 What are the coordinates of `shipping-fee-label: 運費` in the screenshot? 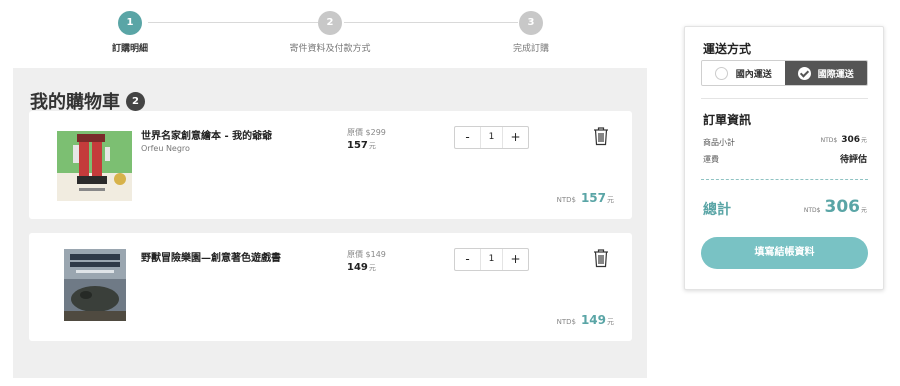 It's located at (711, 159).